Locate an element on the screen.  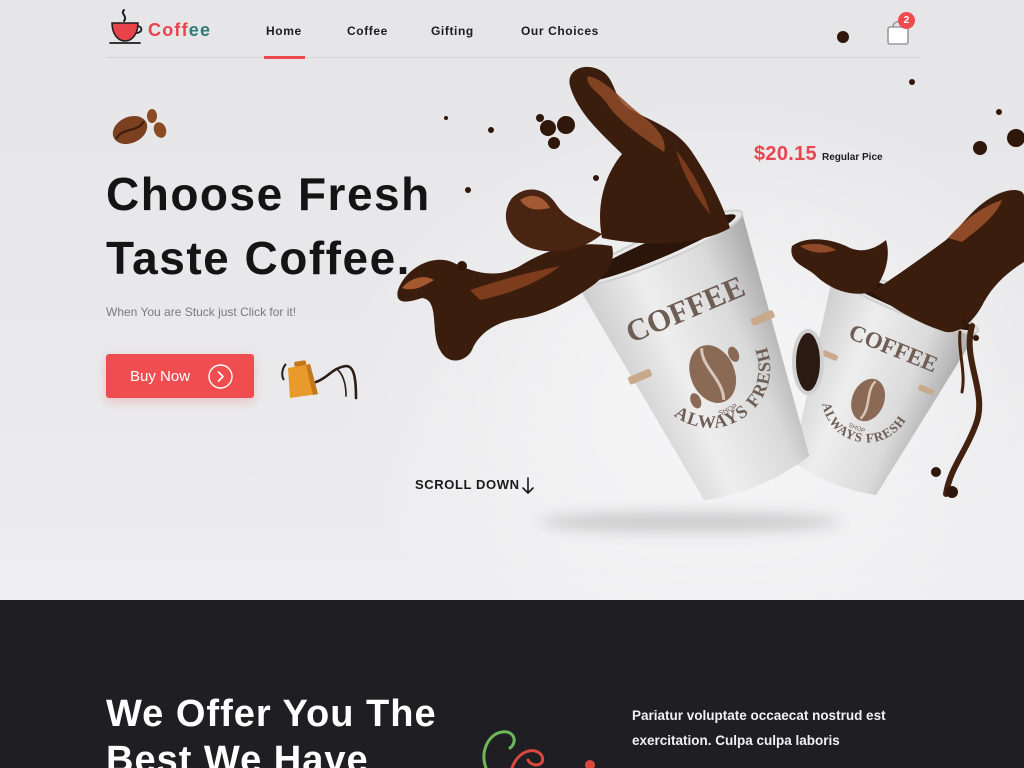
cart-button: 2 is located at coordinates (900, 28).